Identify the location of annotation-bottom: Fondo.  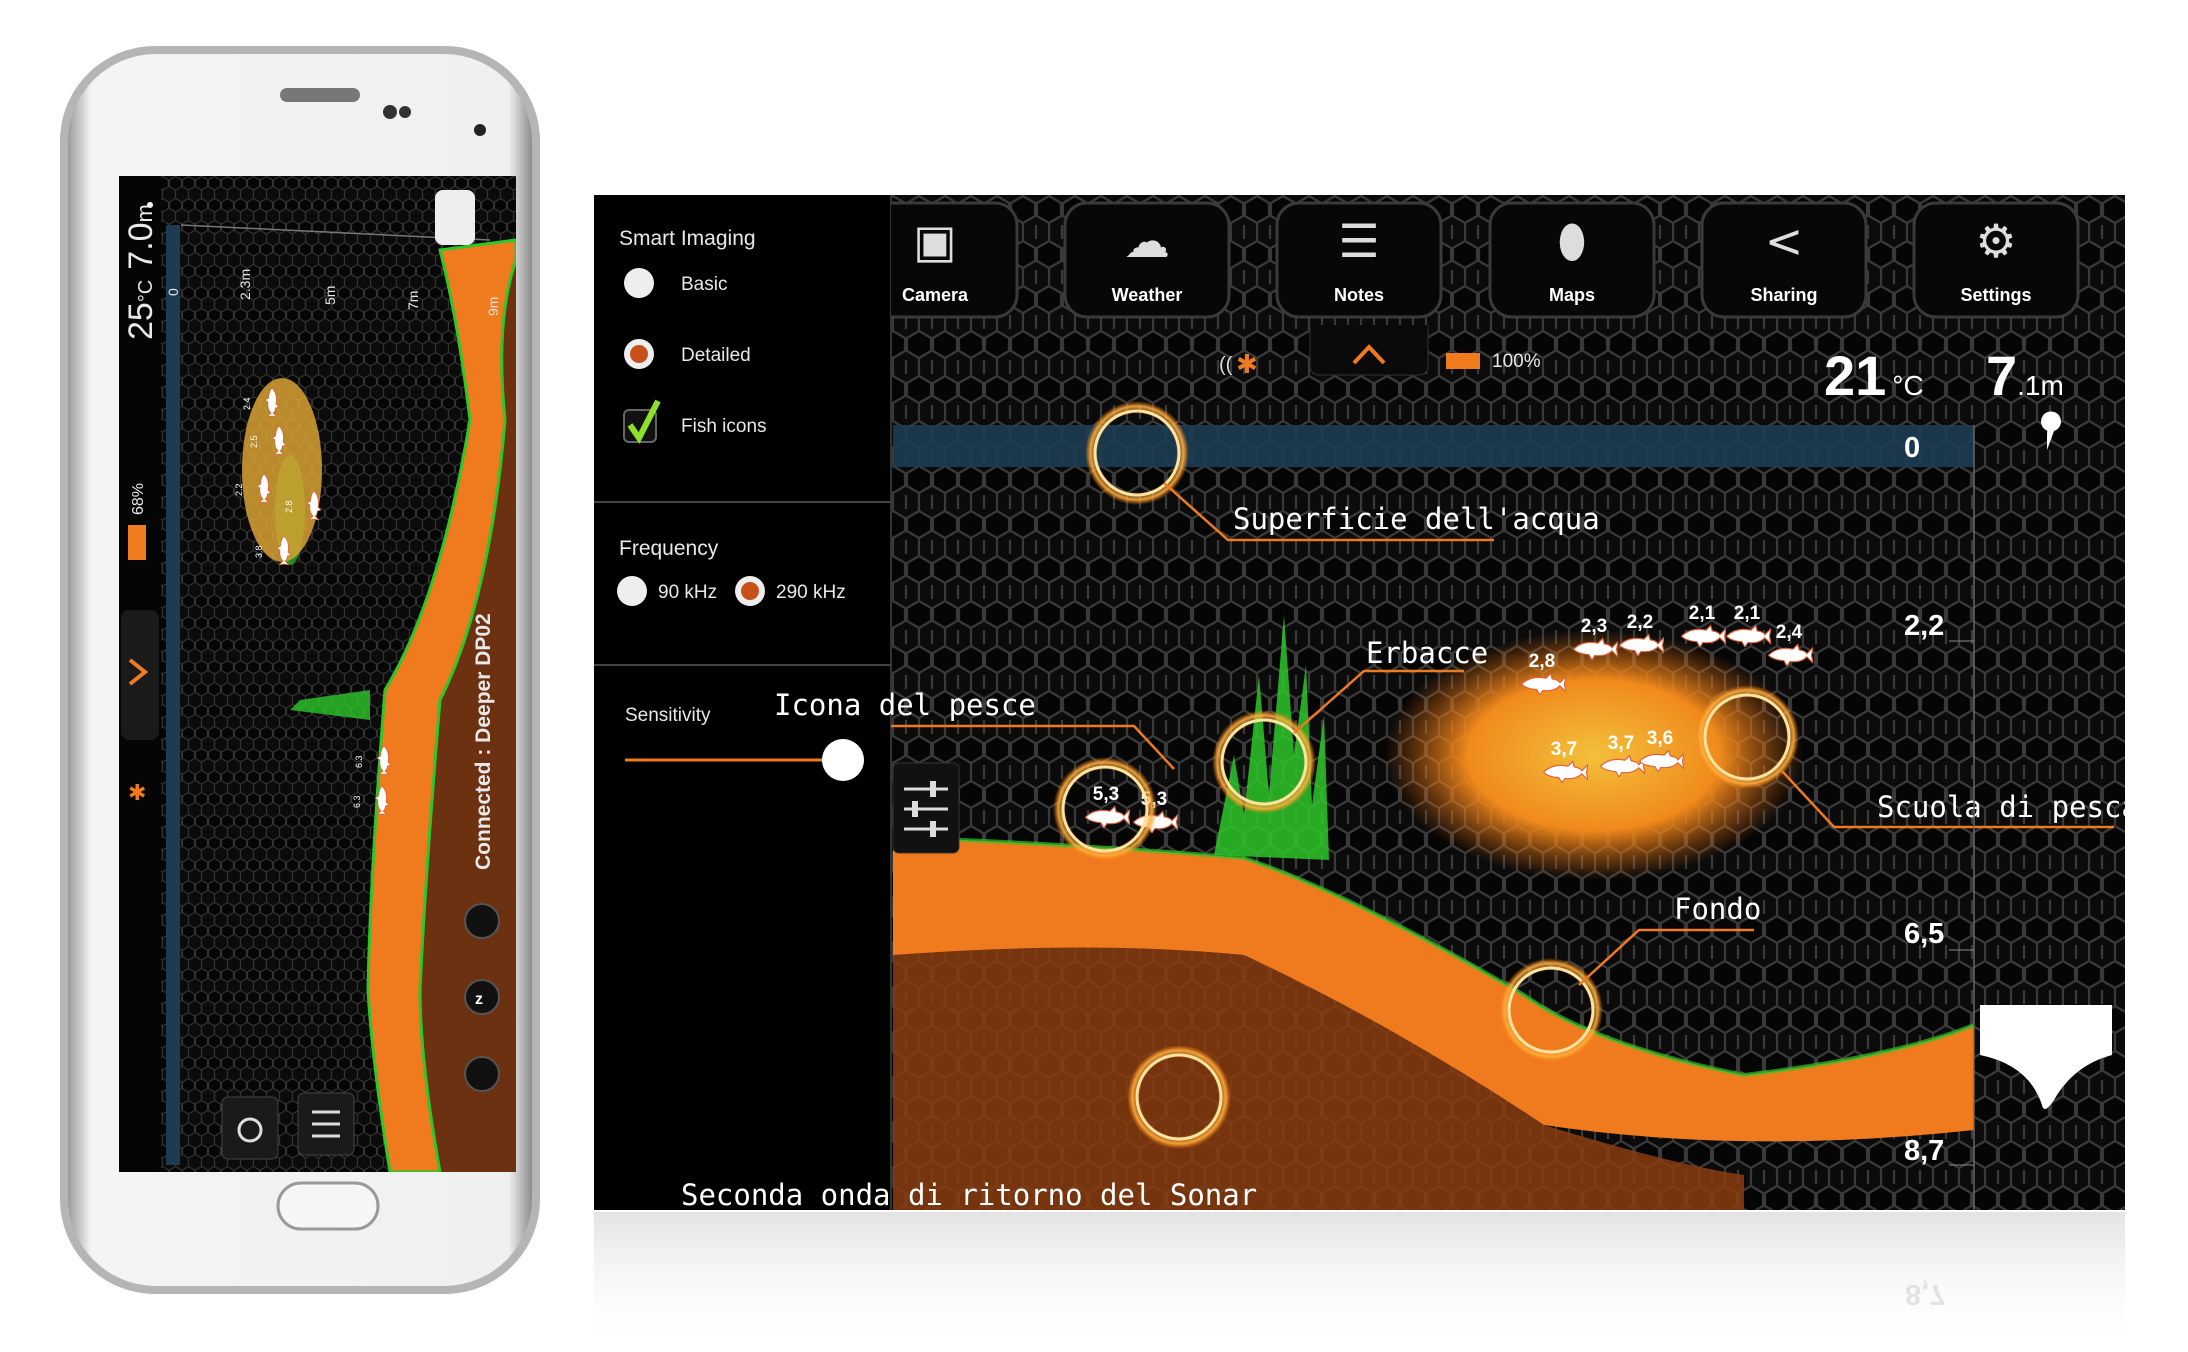
(1717, 909).